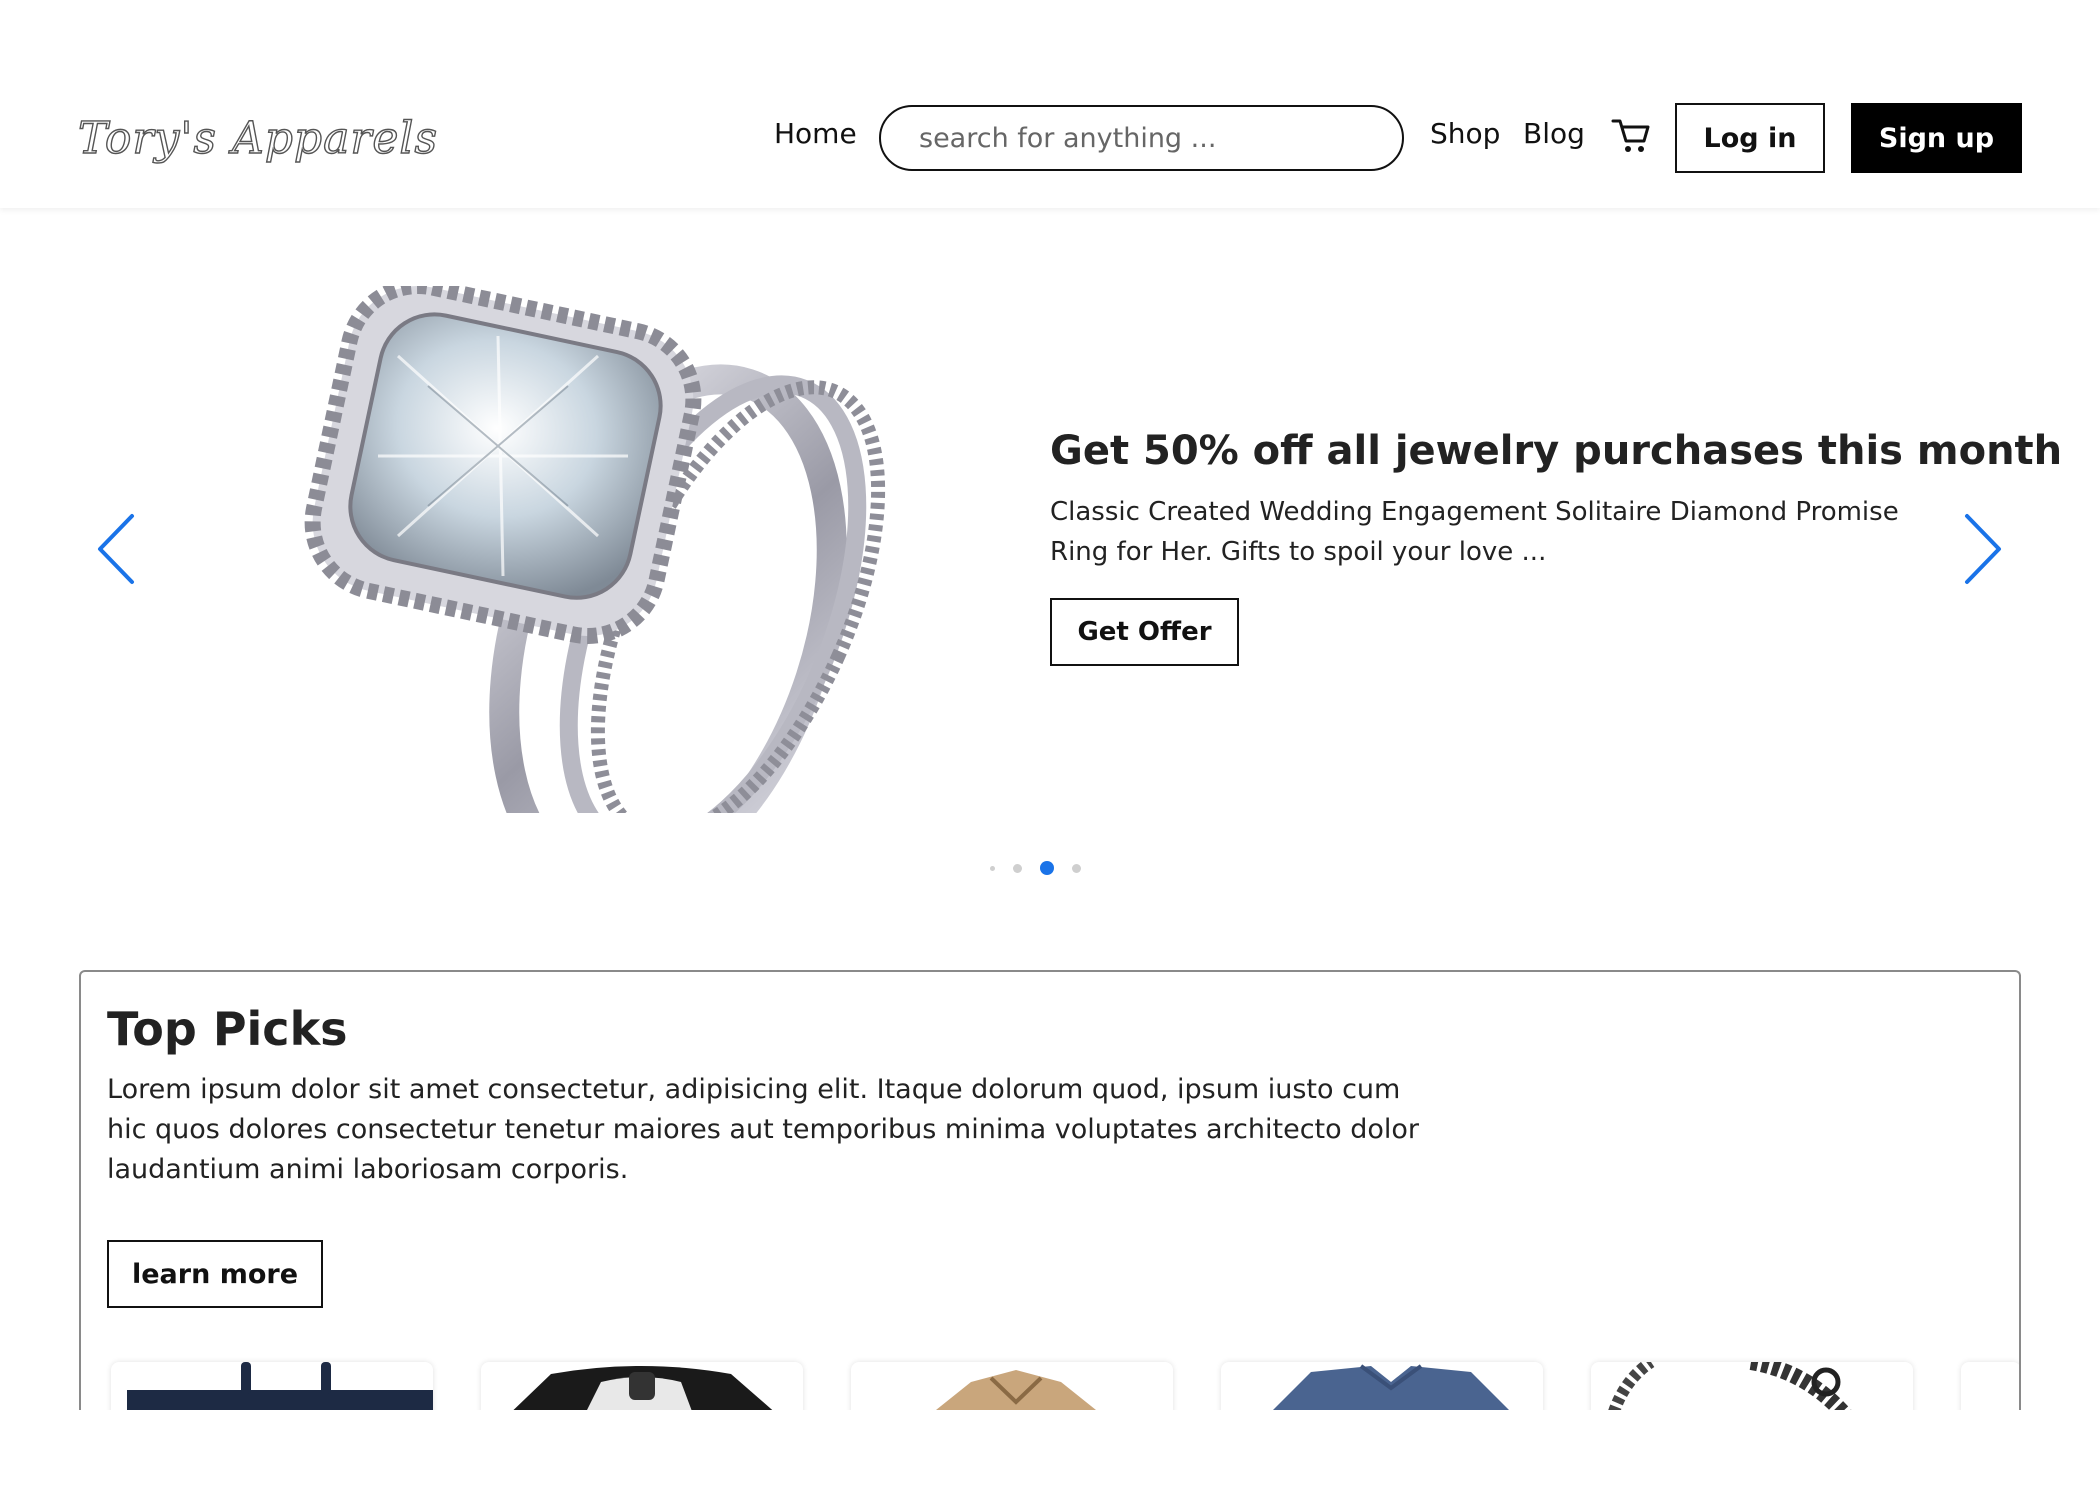 The image size is (2100, 1500). What do you see at coordinates (815, 133) in the screenshot?
I see `nav-home: Home` at bounding box center [815, 133].